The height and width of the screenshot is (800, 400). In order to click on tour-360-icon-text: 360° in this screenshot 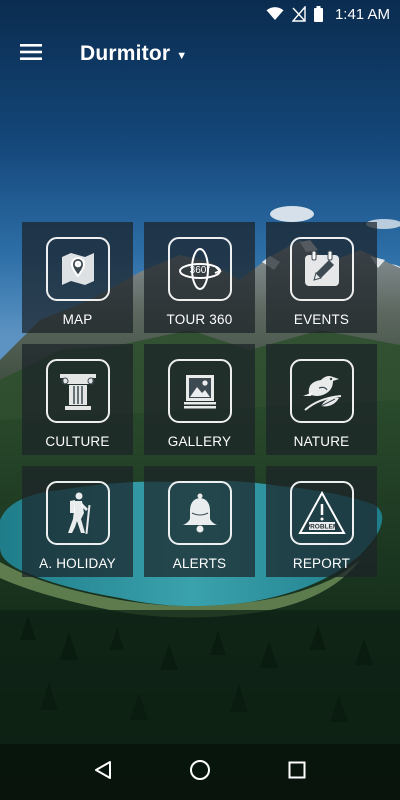, I will do `click(199, 270)`.